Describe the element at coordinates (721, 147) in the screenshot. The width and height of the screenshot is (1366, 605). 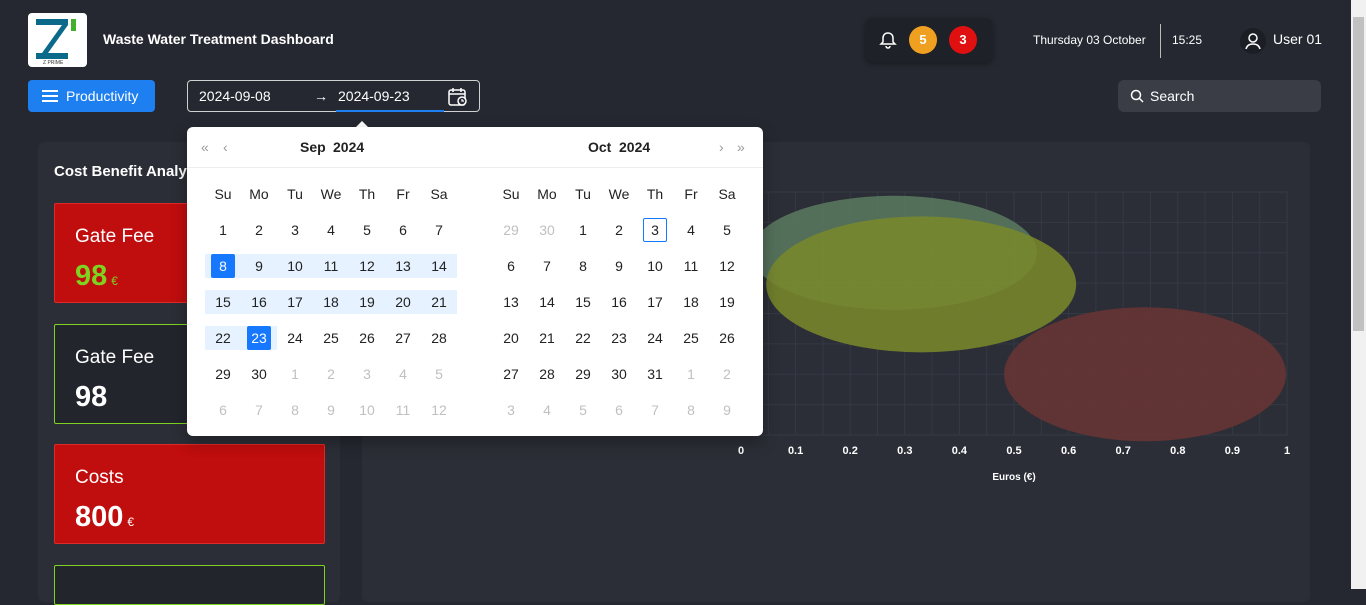
I see `next-month-button: ›` at that location.